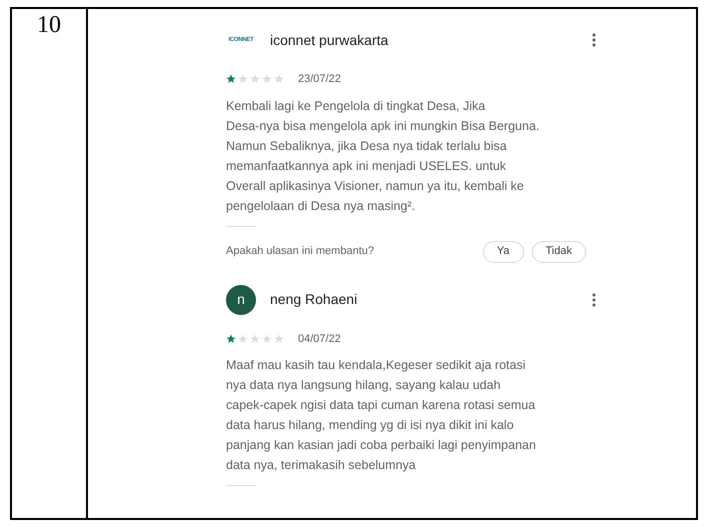  I want to click on avatar: n, so click(241, 299).